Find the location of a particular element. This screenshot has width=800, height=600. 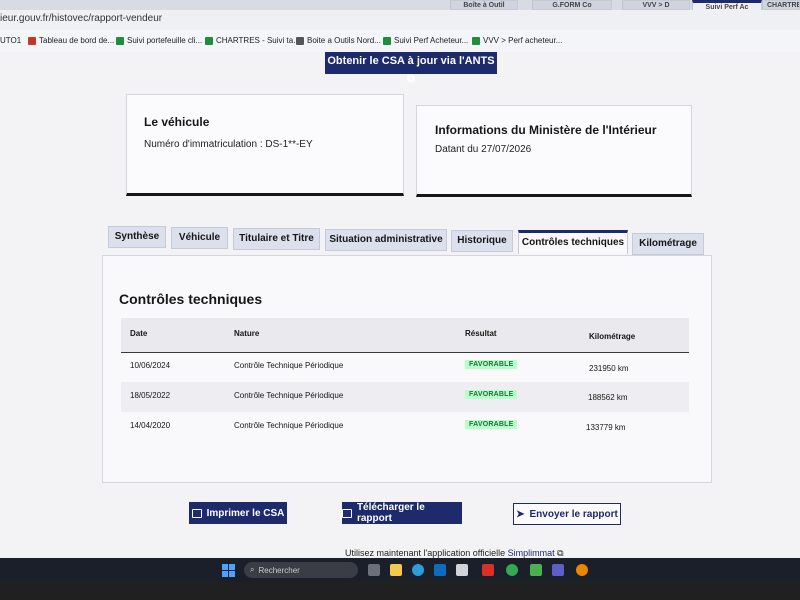

tab-historique: Historique is located at coordinates (482, 241).